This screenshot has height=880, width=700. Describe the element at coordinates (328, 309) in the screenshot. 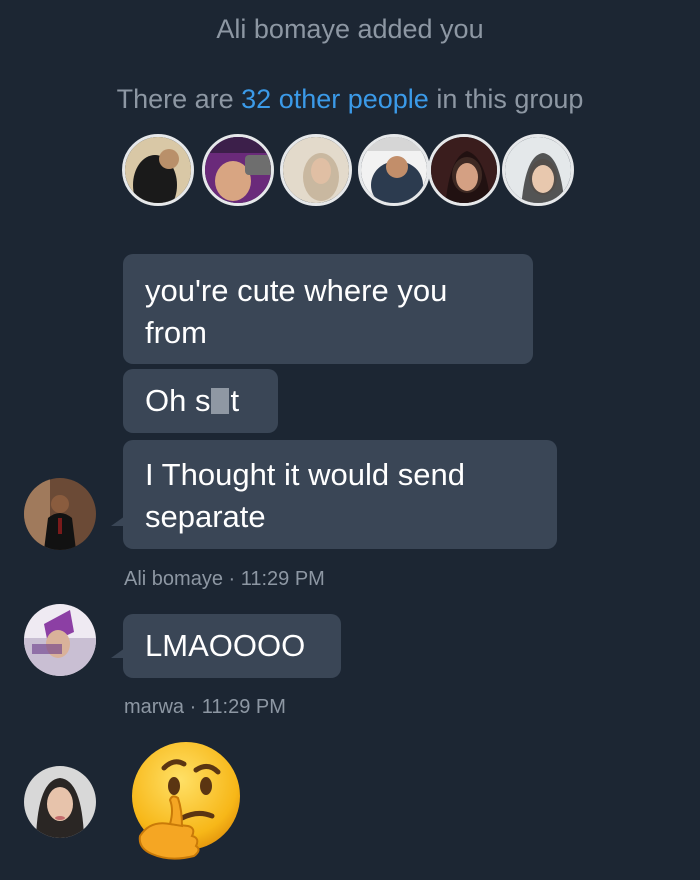

I see `message-bubble: you're cute where you from` at that location.